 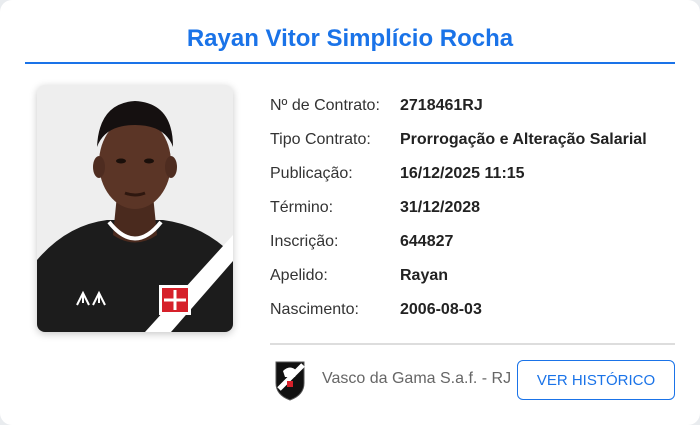 I want to click on field-label: Nascimento:, so click(x=314, y=309).